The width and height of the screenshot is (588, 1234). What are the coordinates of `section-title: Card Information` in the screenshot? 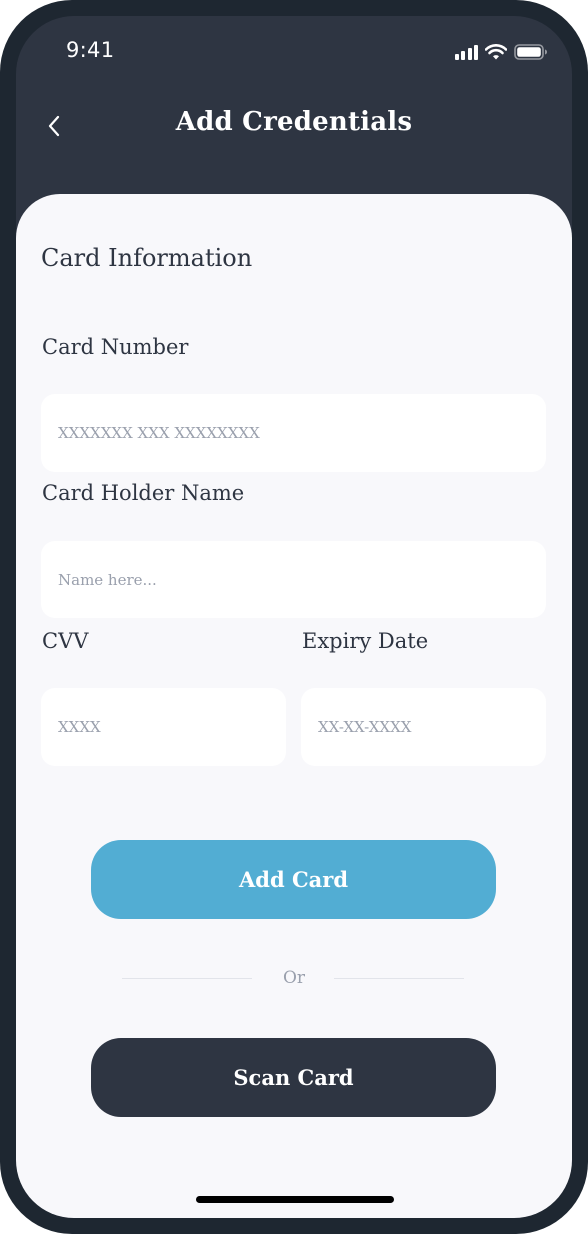 It's located at (147, 258).